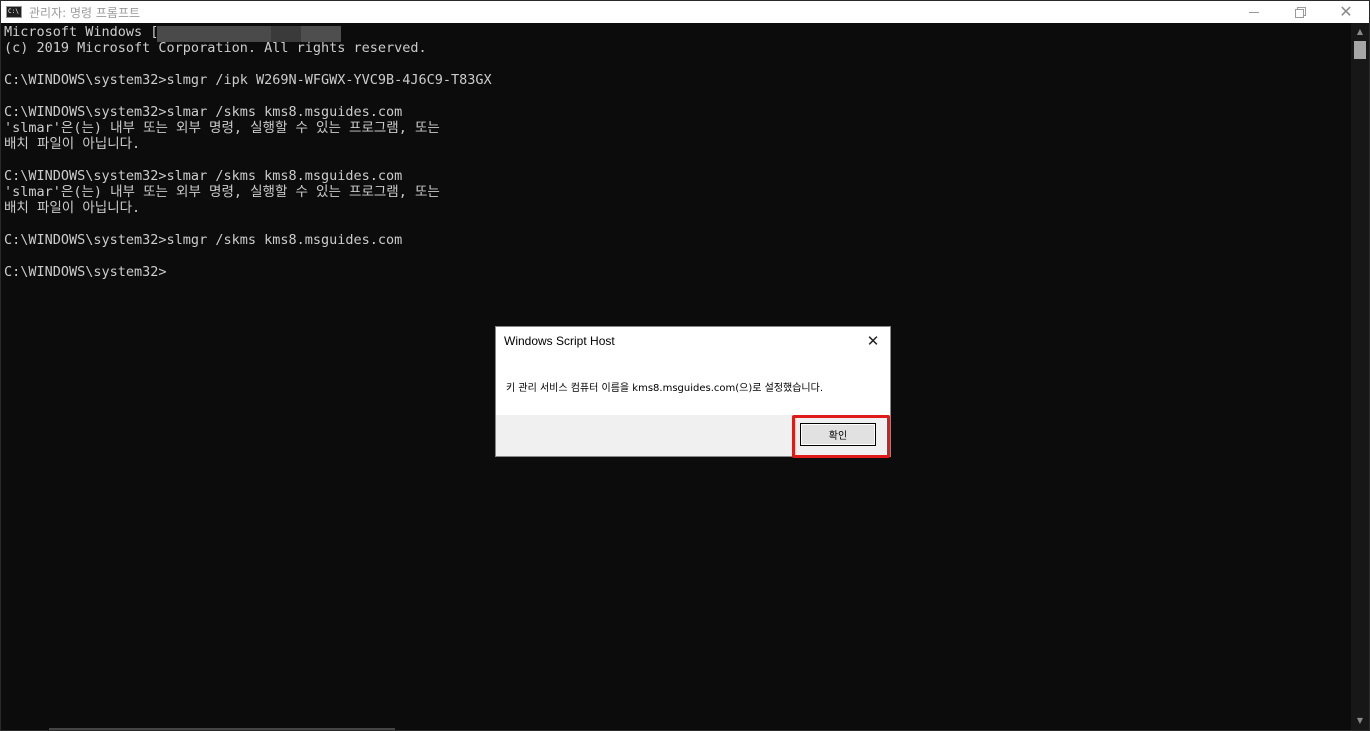 The image size is (1370, 731). What do you see at coordinates (1360, 720) in the screenshot?
I see `scroll-down-icon: ▼` at bounding box center [1360, 720].